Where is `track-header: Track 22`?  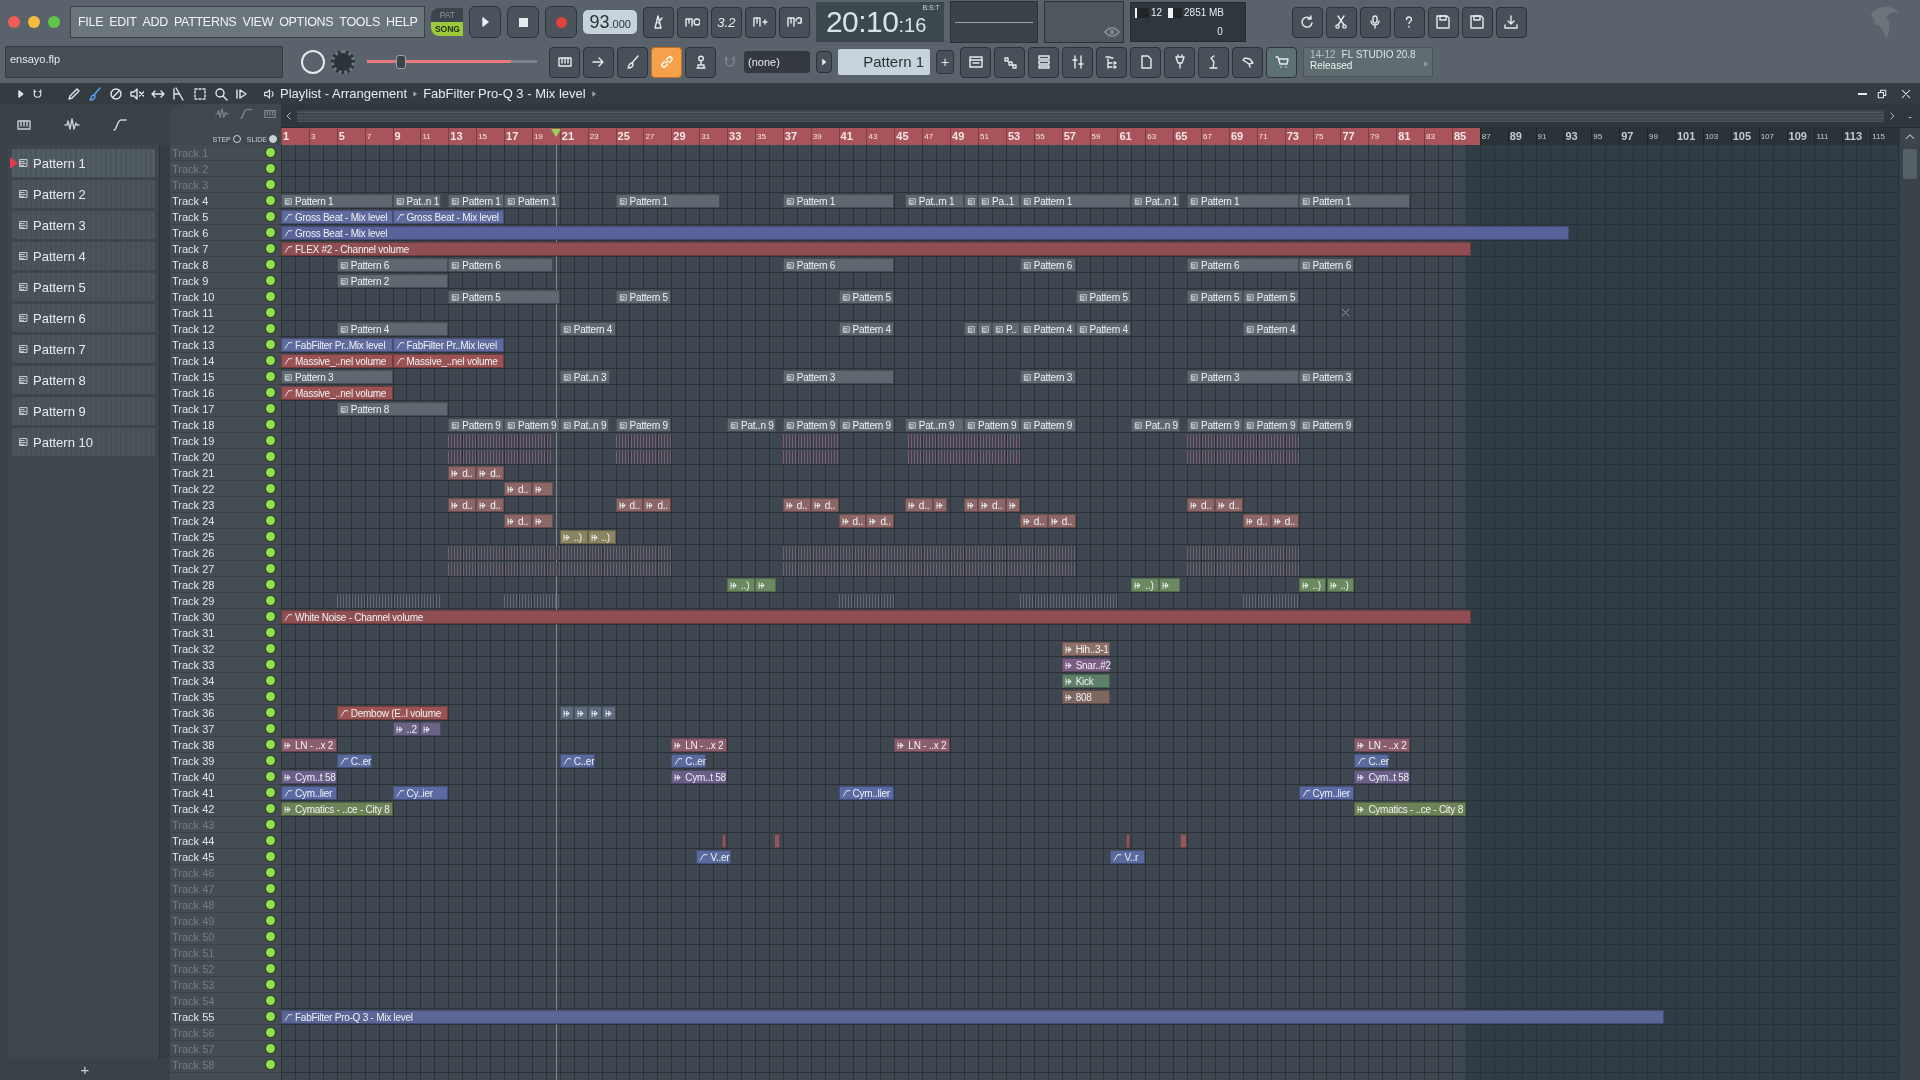
track-header: Track 22 is located at coordinates (225, 489).